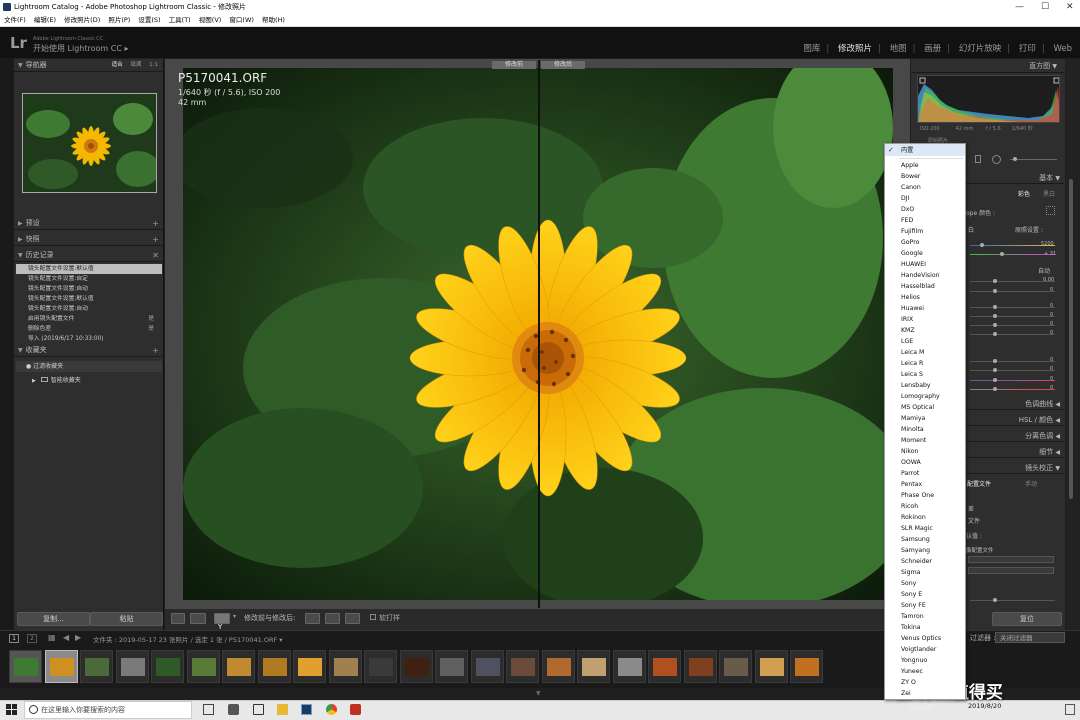 Image resolution: width=1080 pixels, height=720 pixels. I want to click on file-explorer-icon, so click(282, 709).